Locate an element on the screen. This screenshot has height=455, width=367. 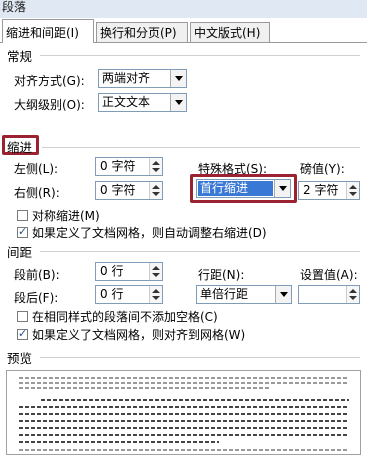
tab-line-page-breaks: 换行和分页(P) is located at coordinates (142, 32).